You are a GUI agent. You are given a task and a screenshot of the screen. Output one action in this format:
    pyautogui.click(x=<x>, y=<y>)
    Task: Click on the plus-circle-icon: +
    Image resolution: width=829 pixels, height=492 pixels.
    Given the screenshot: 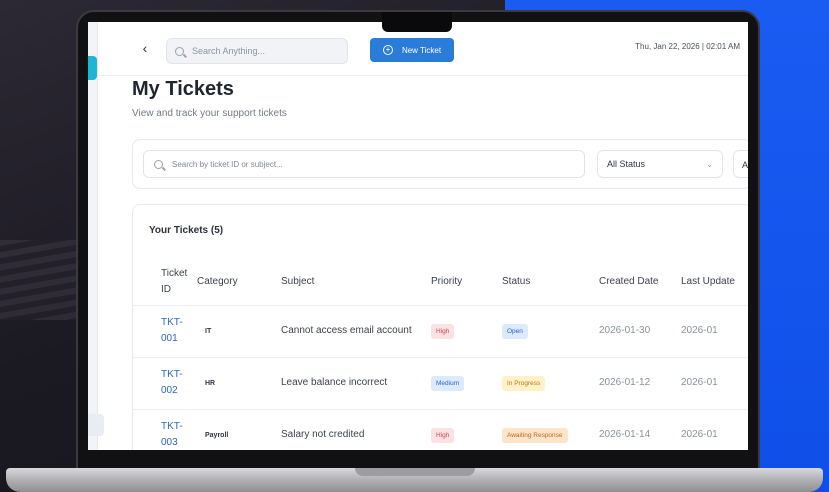 What is the action you would take?
    pyautogui.click(x=387, y=50)
    